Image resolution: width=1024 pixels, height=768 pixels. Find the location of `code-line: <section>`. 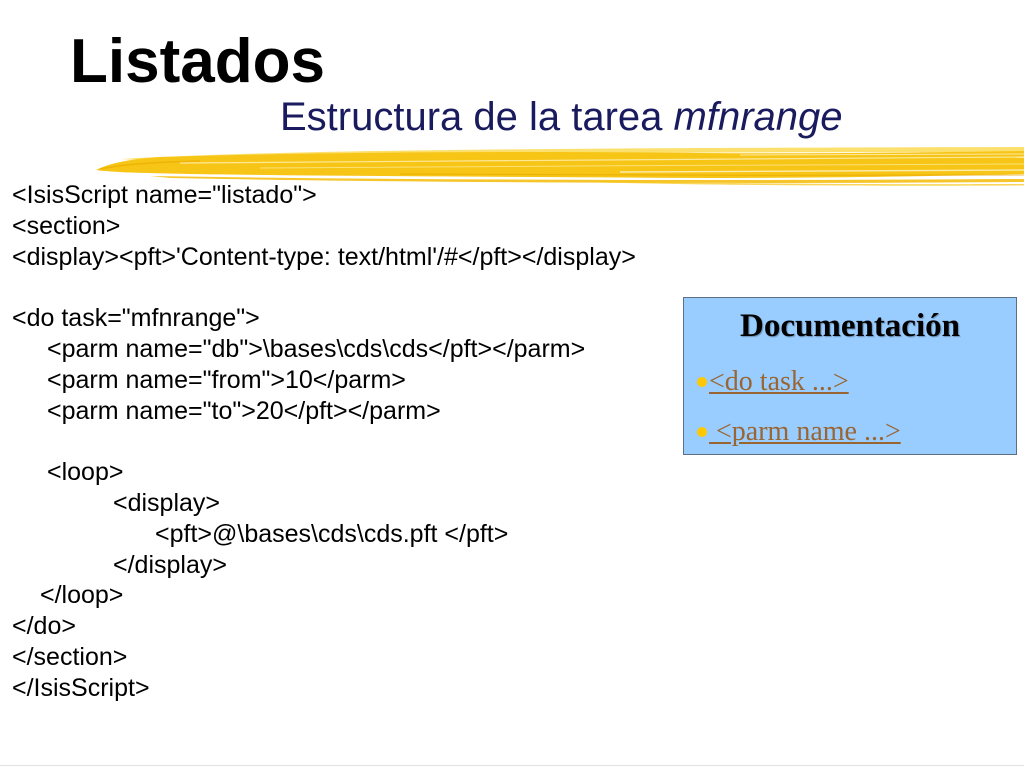

code-line: <section> is located at coordinates (66, 225).